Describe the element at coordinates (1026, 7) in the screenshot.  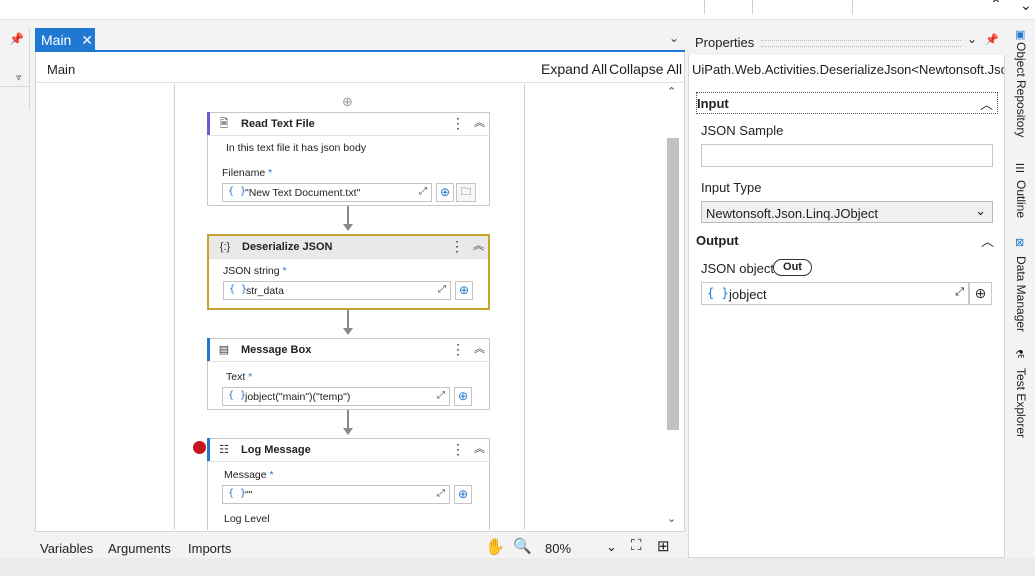
I see `dropdown-icon: ⌄` at that location.